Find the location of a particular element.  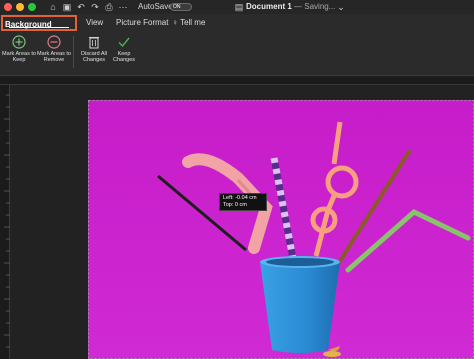

mark-areas-keep-button: Mark Areas to Keep is located at coordinates (19, 48).